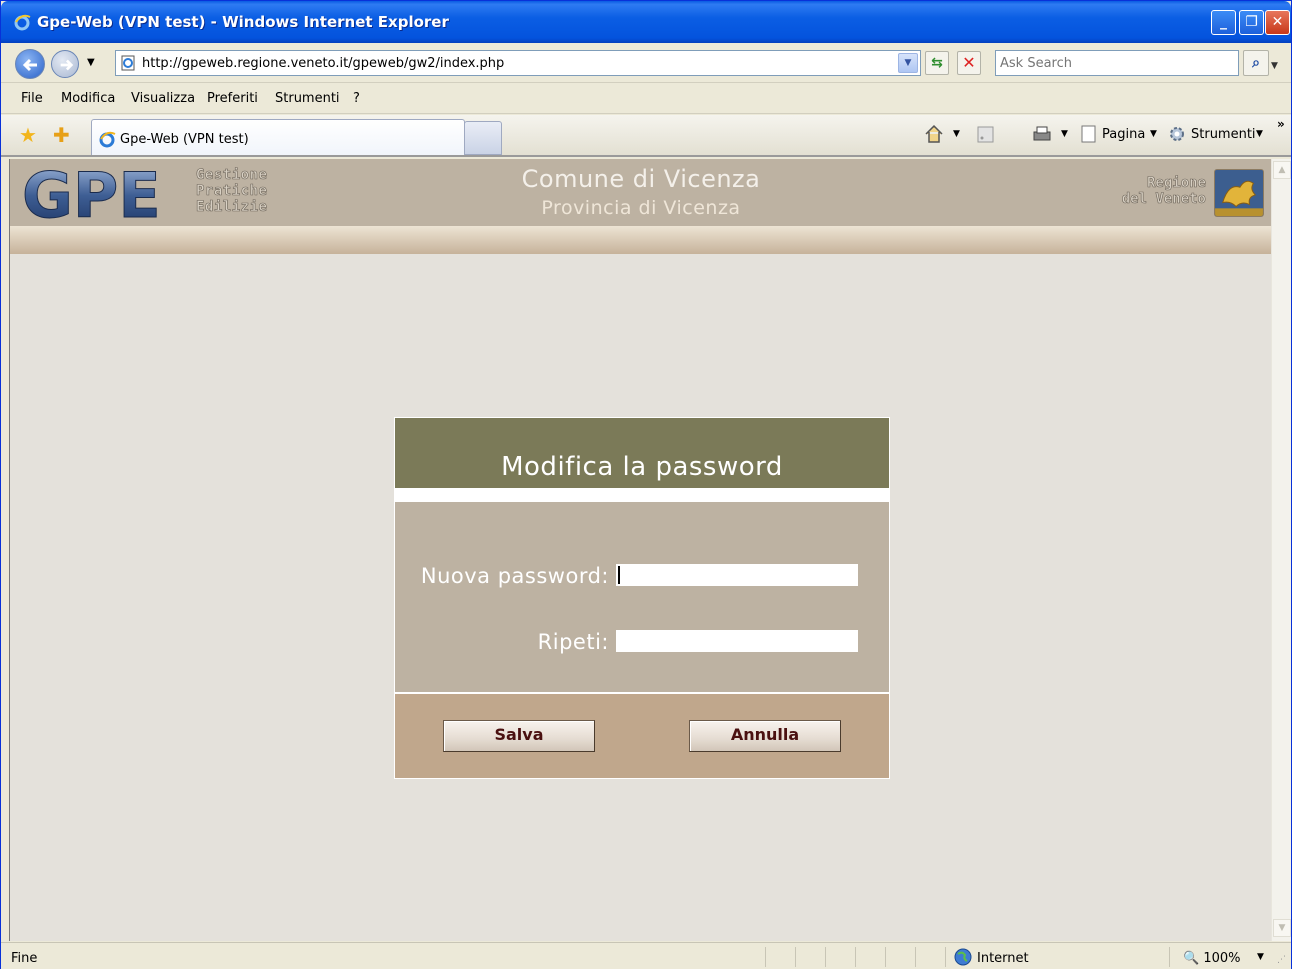 This screenshot has height=969, width=1292. I want to click on menu-help: ?, so click(356, 98).